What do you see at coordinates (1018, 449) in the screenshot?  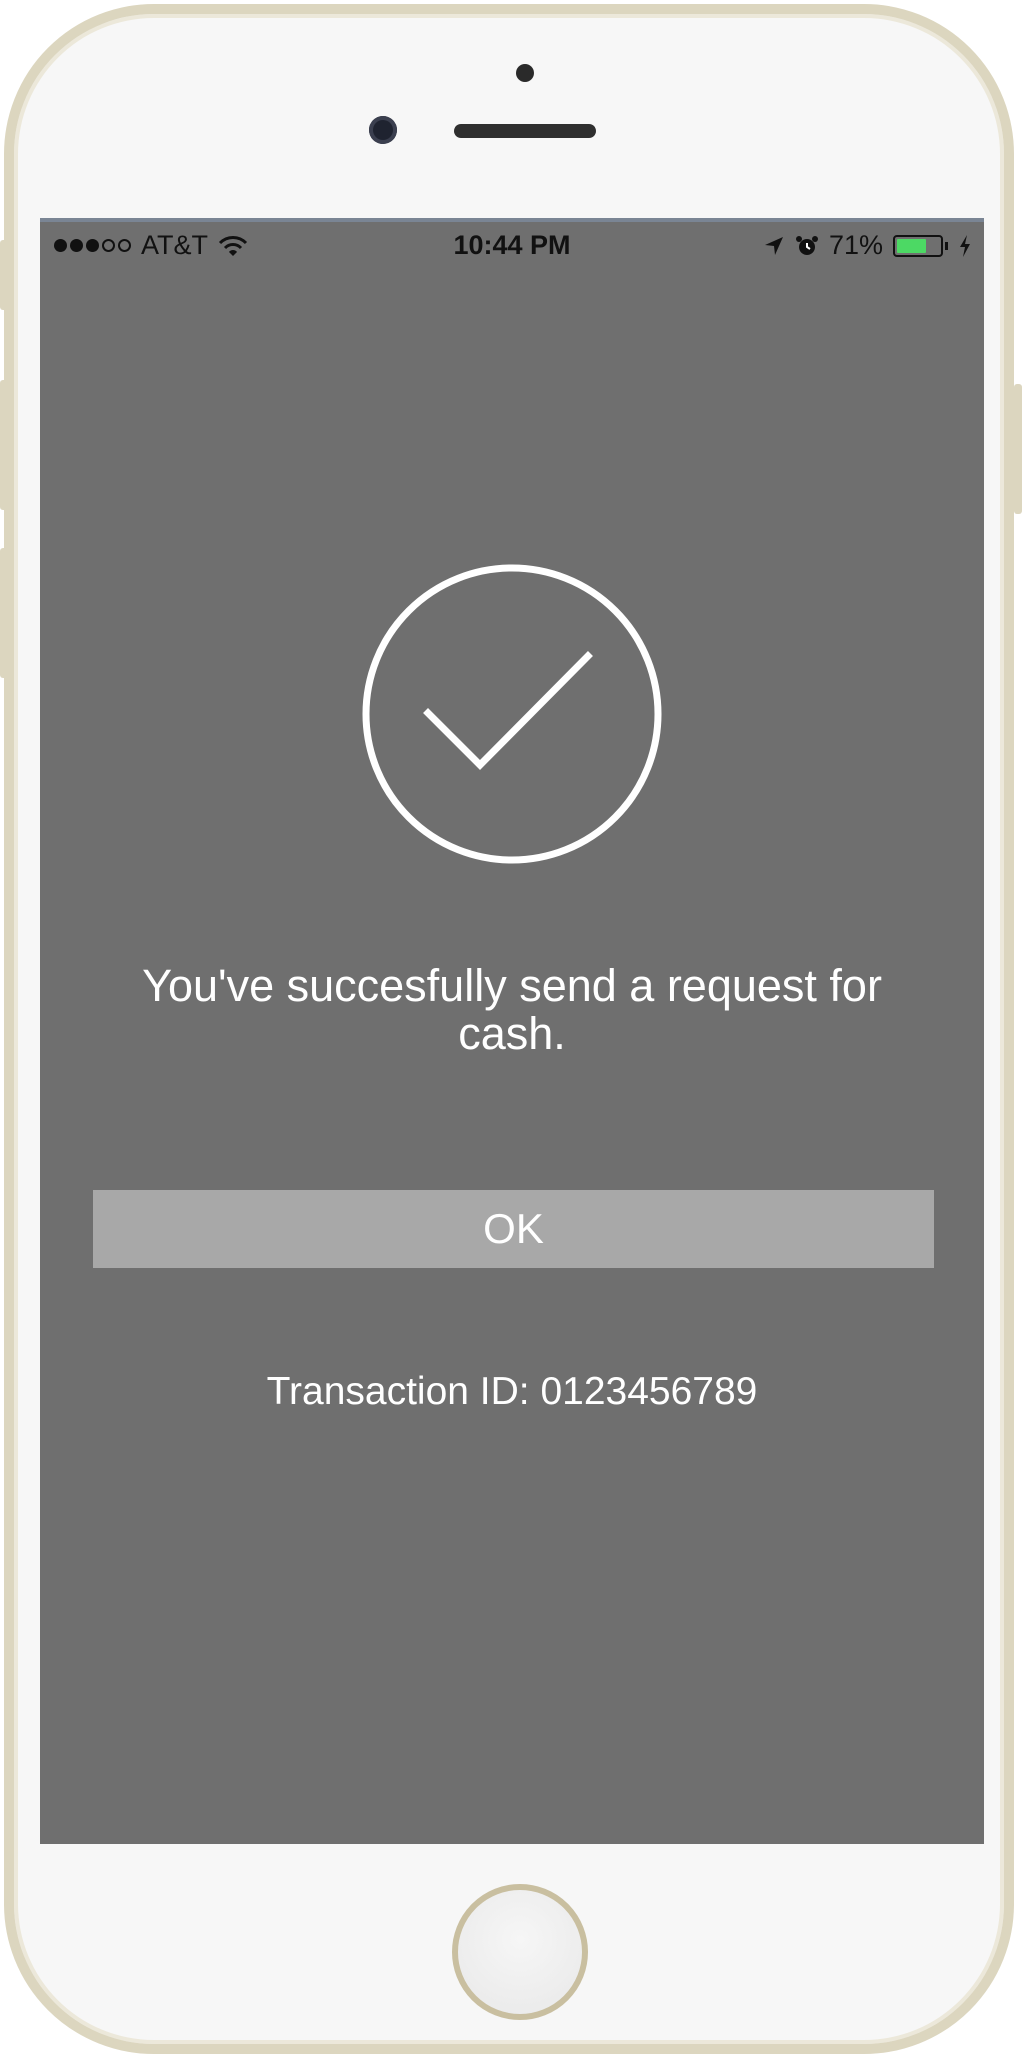 I see `power-button` at bounding box center [1018, 449].